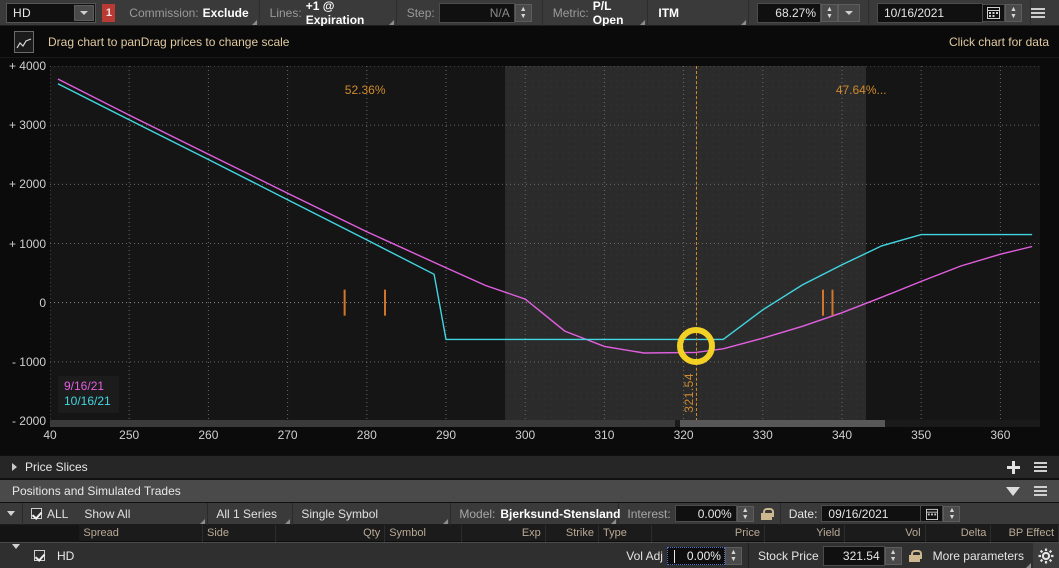 This screenshot has height=568, width=1059. Describe the element at coordinates (14, 467) in the screenshot. I see `chevron-right-icon` at that location.